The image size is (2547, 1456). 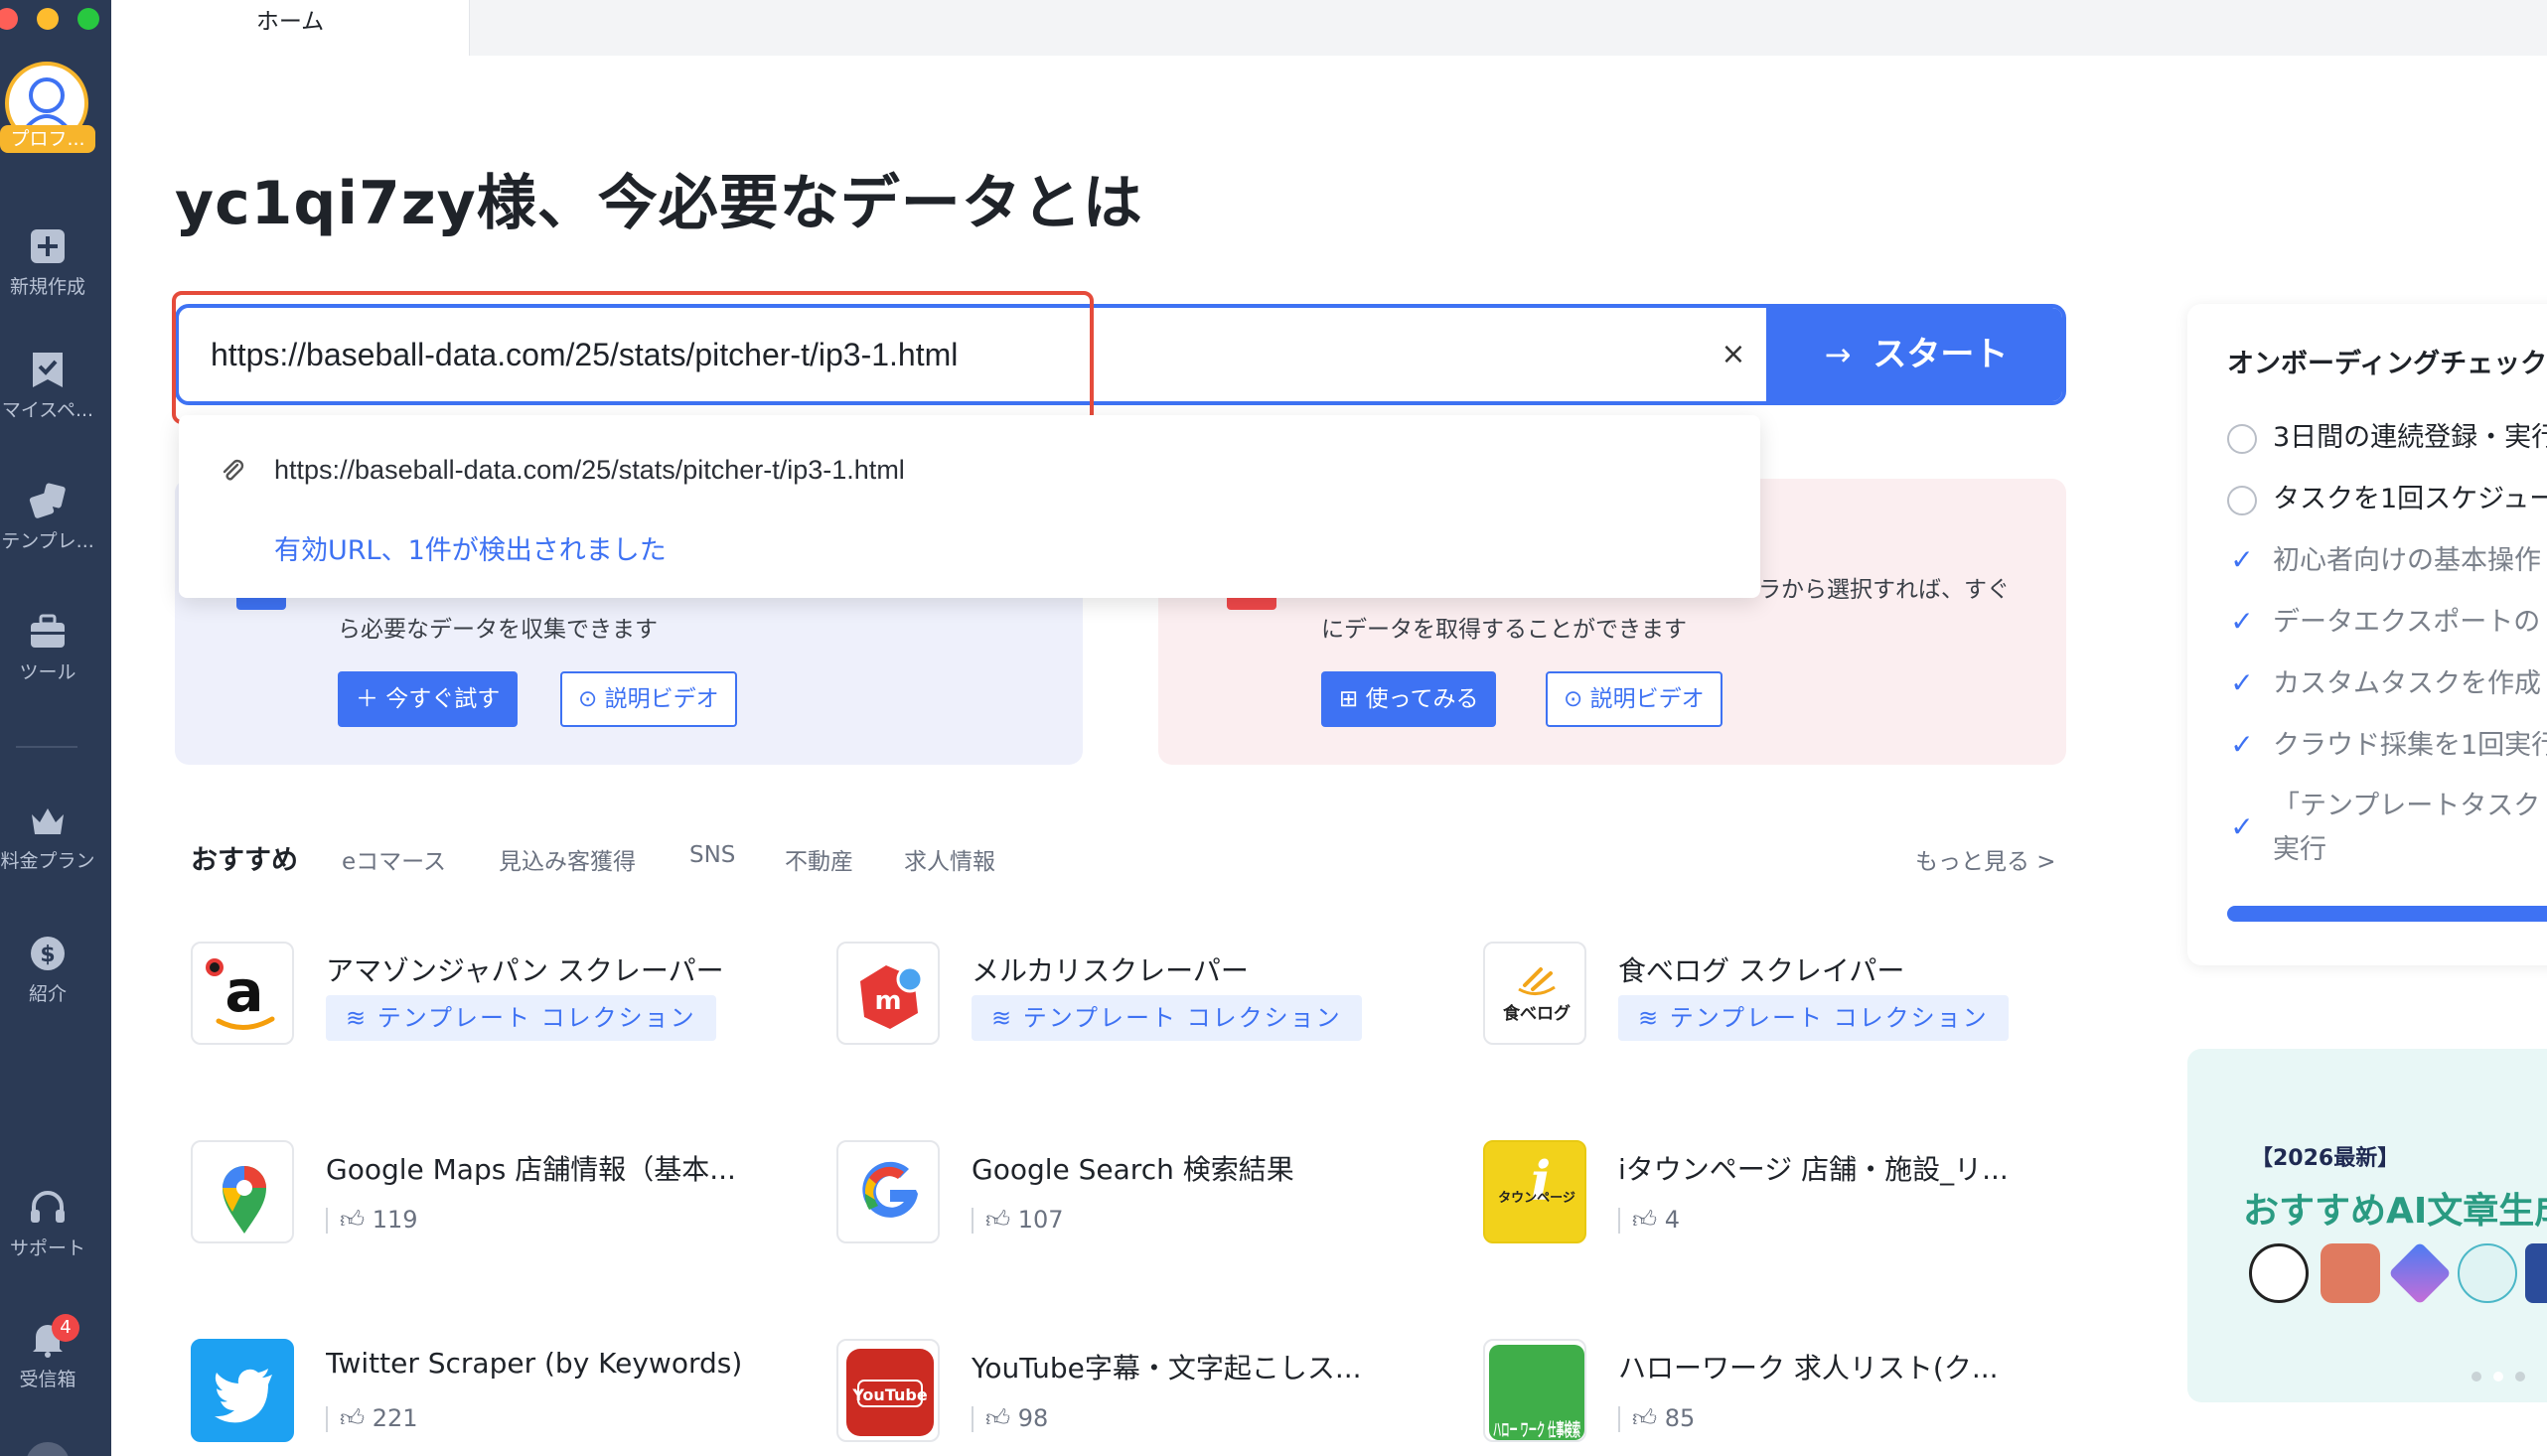 What do you see at coordinates (47, 672) in the screenshot?
I see `sidebar-item-label: ツール` at bounding box center [47, 672].